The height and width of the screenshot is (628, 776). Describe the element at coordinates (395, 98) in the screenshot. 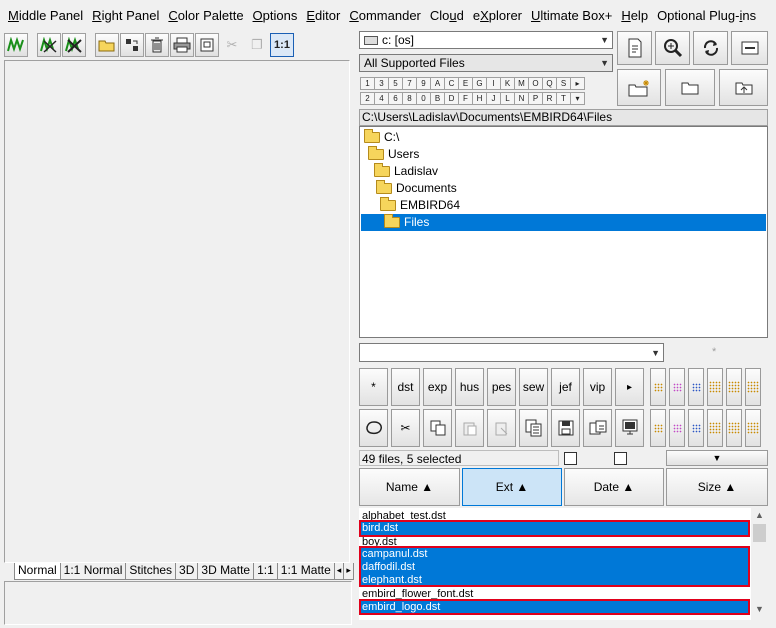

I see `letter-filter-button: 6` at that location.